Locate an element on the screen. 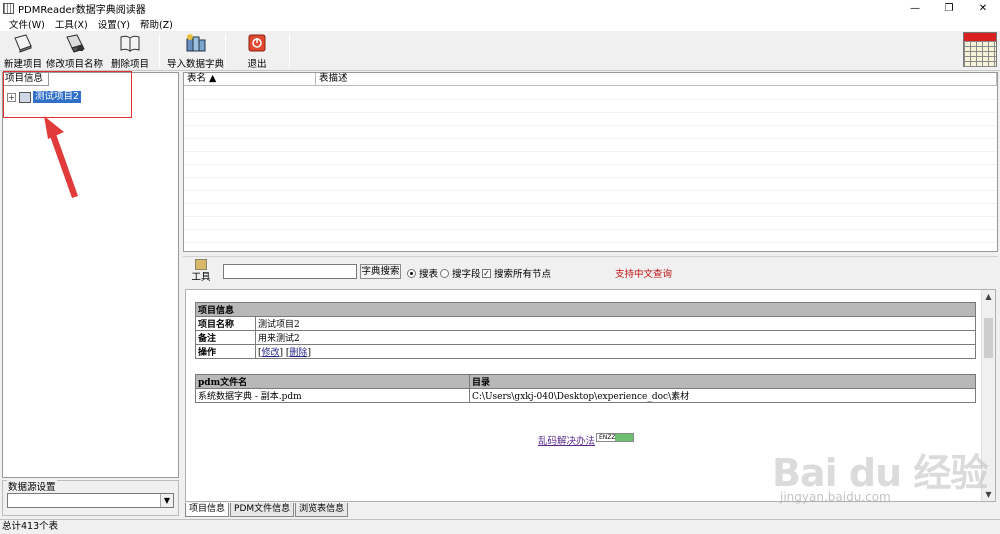 Image resolution: width=1000 pixels, height=534 pixels. garble-fix-link: 乱码解决办法 is located at coordinates (566, 440).